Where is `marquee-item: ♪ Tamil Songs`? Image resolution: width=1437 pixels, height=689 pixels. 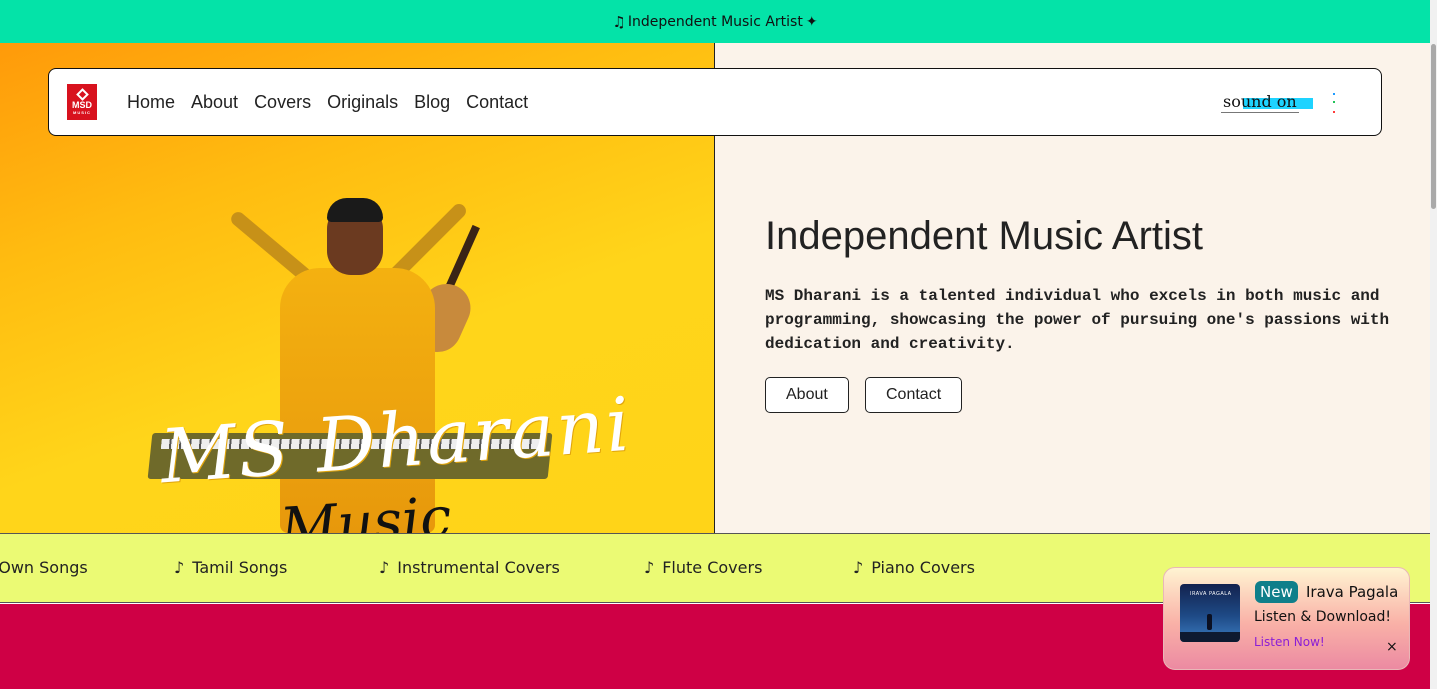
marquee-item: ♪ Tamil Songs is located at coordinates (230, 567).